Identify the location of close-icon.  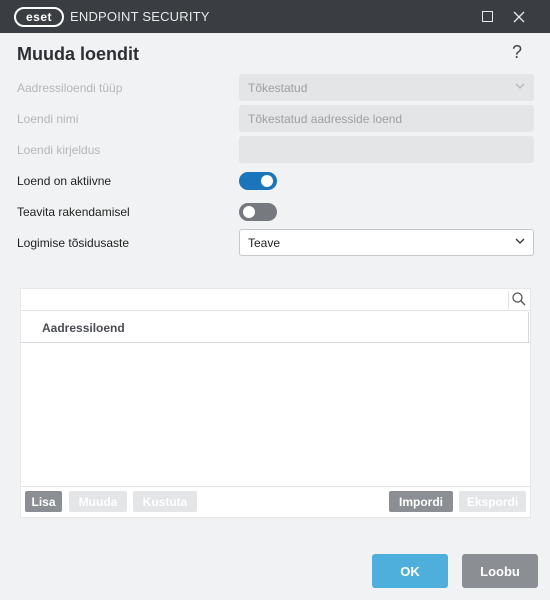
(519, 16).